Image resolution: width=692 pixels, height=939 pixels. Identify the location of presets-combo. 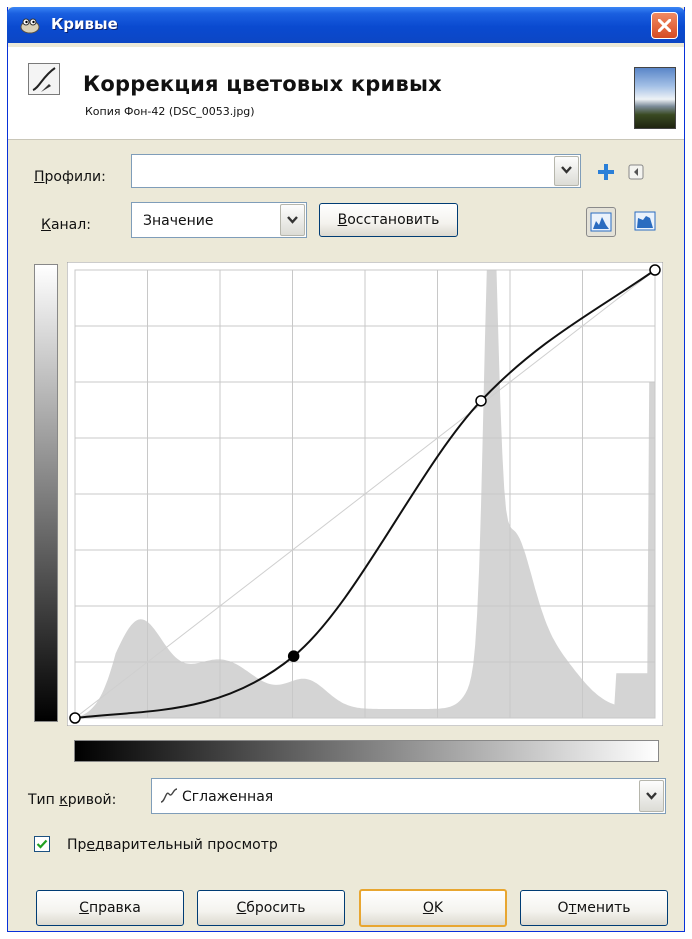
(356, 171).